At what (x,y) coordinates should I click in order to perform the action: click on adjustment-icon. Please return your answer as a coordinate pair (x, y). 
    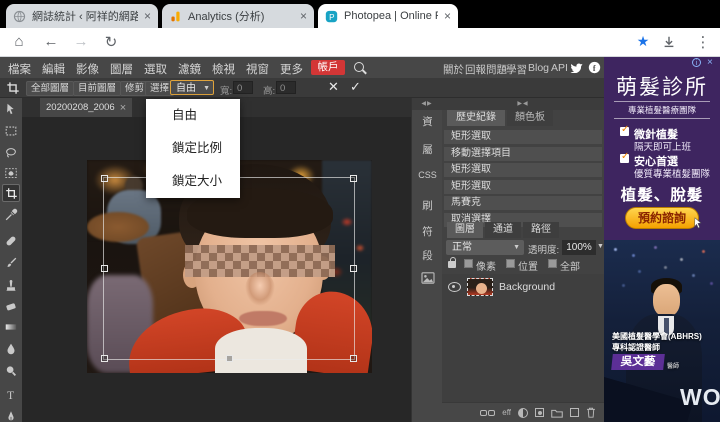
    Looking at the image, I should click on (523, 412).